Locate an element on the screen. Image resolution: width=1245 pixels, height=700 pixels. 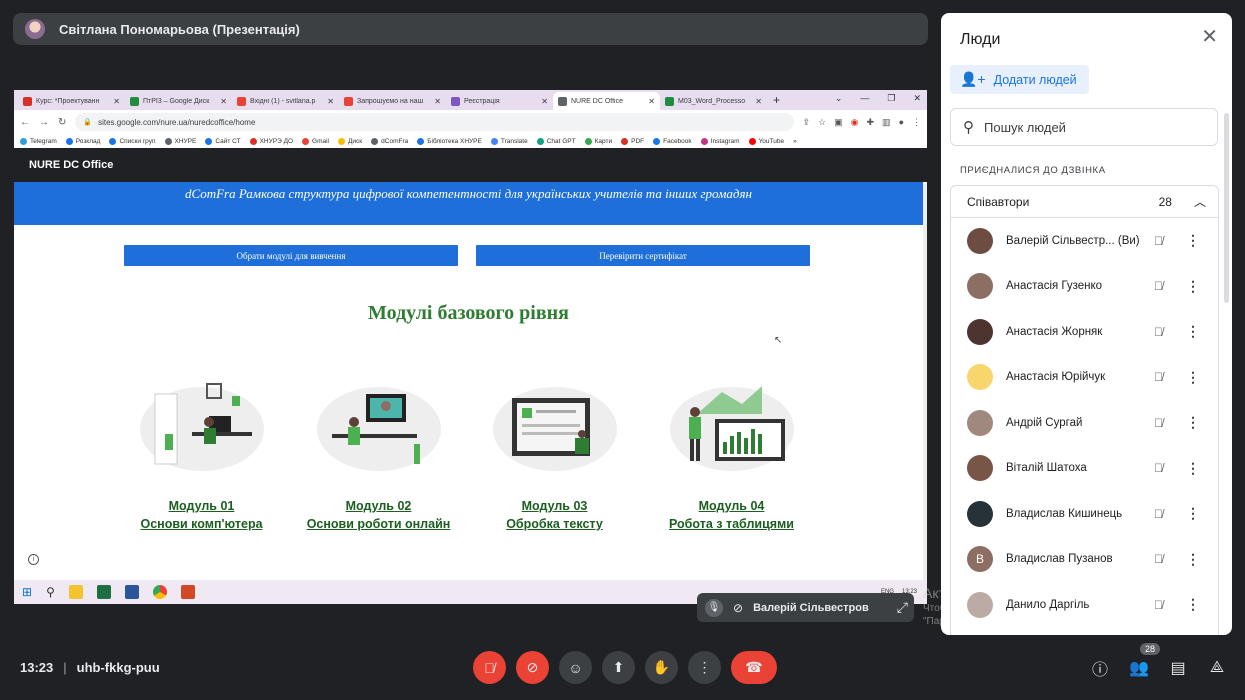
sidebar-icon: ▥ is located at coordinates (886, 122).